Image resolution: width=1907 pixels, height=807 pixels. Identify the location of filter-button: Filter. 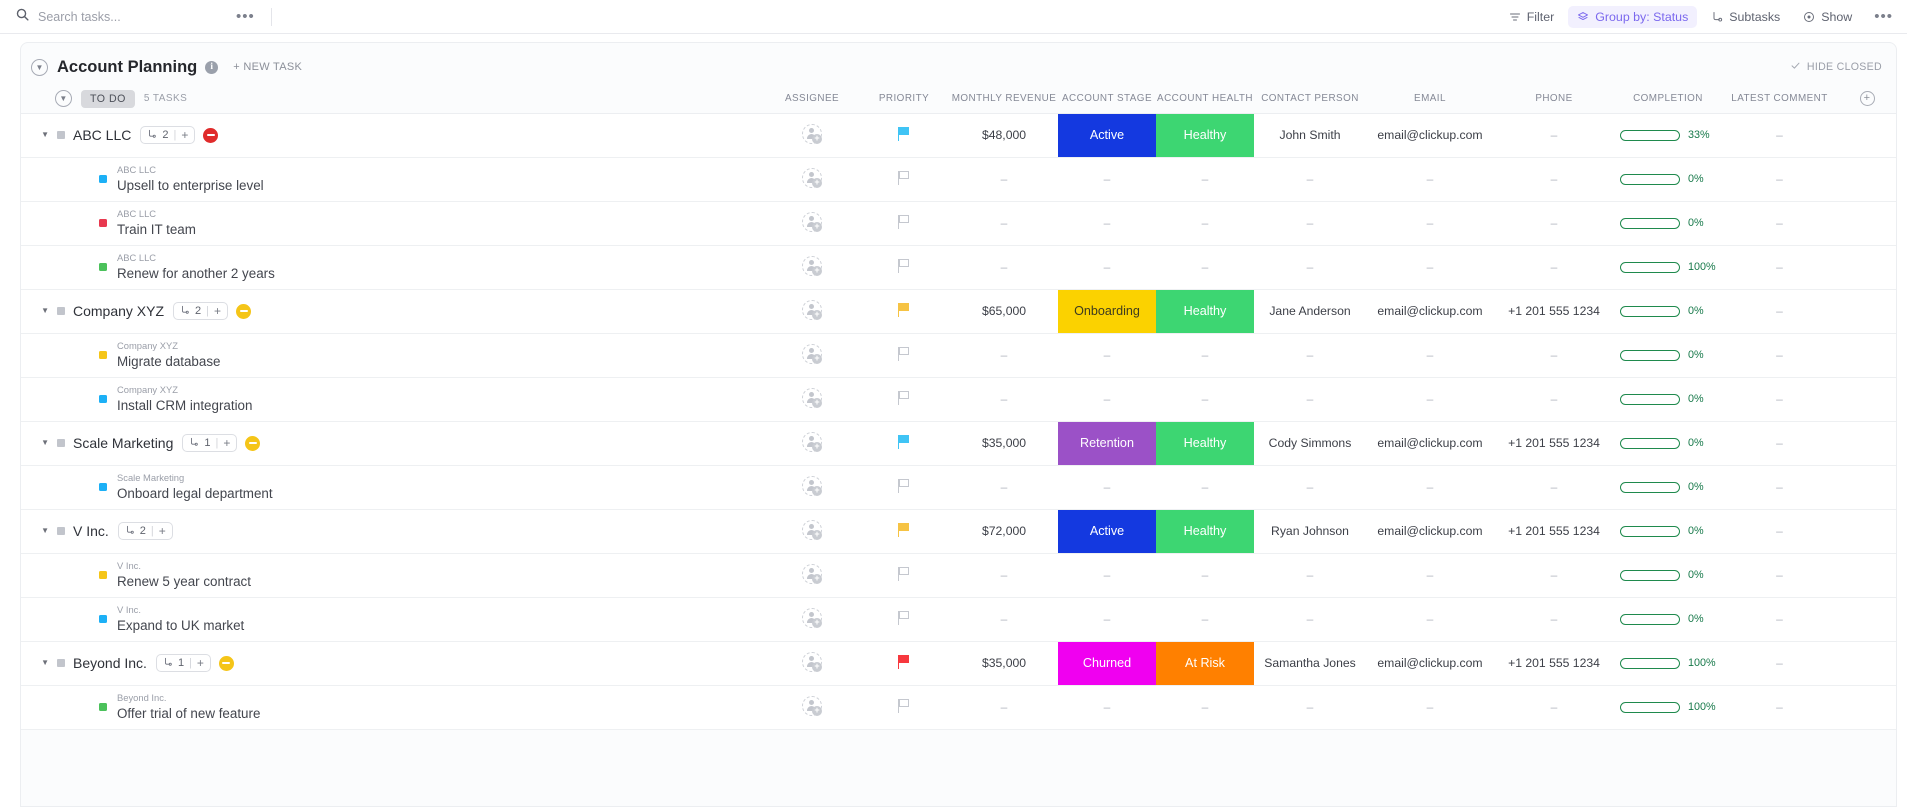
(1532, 17).